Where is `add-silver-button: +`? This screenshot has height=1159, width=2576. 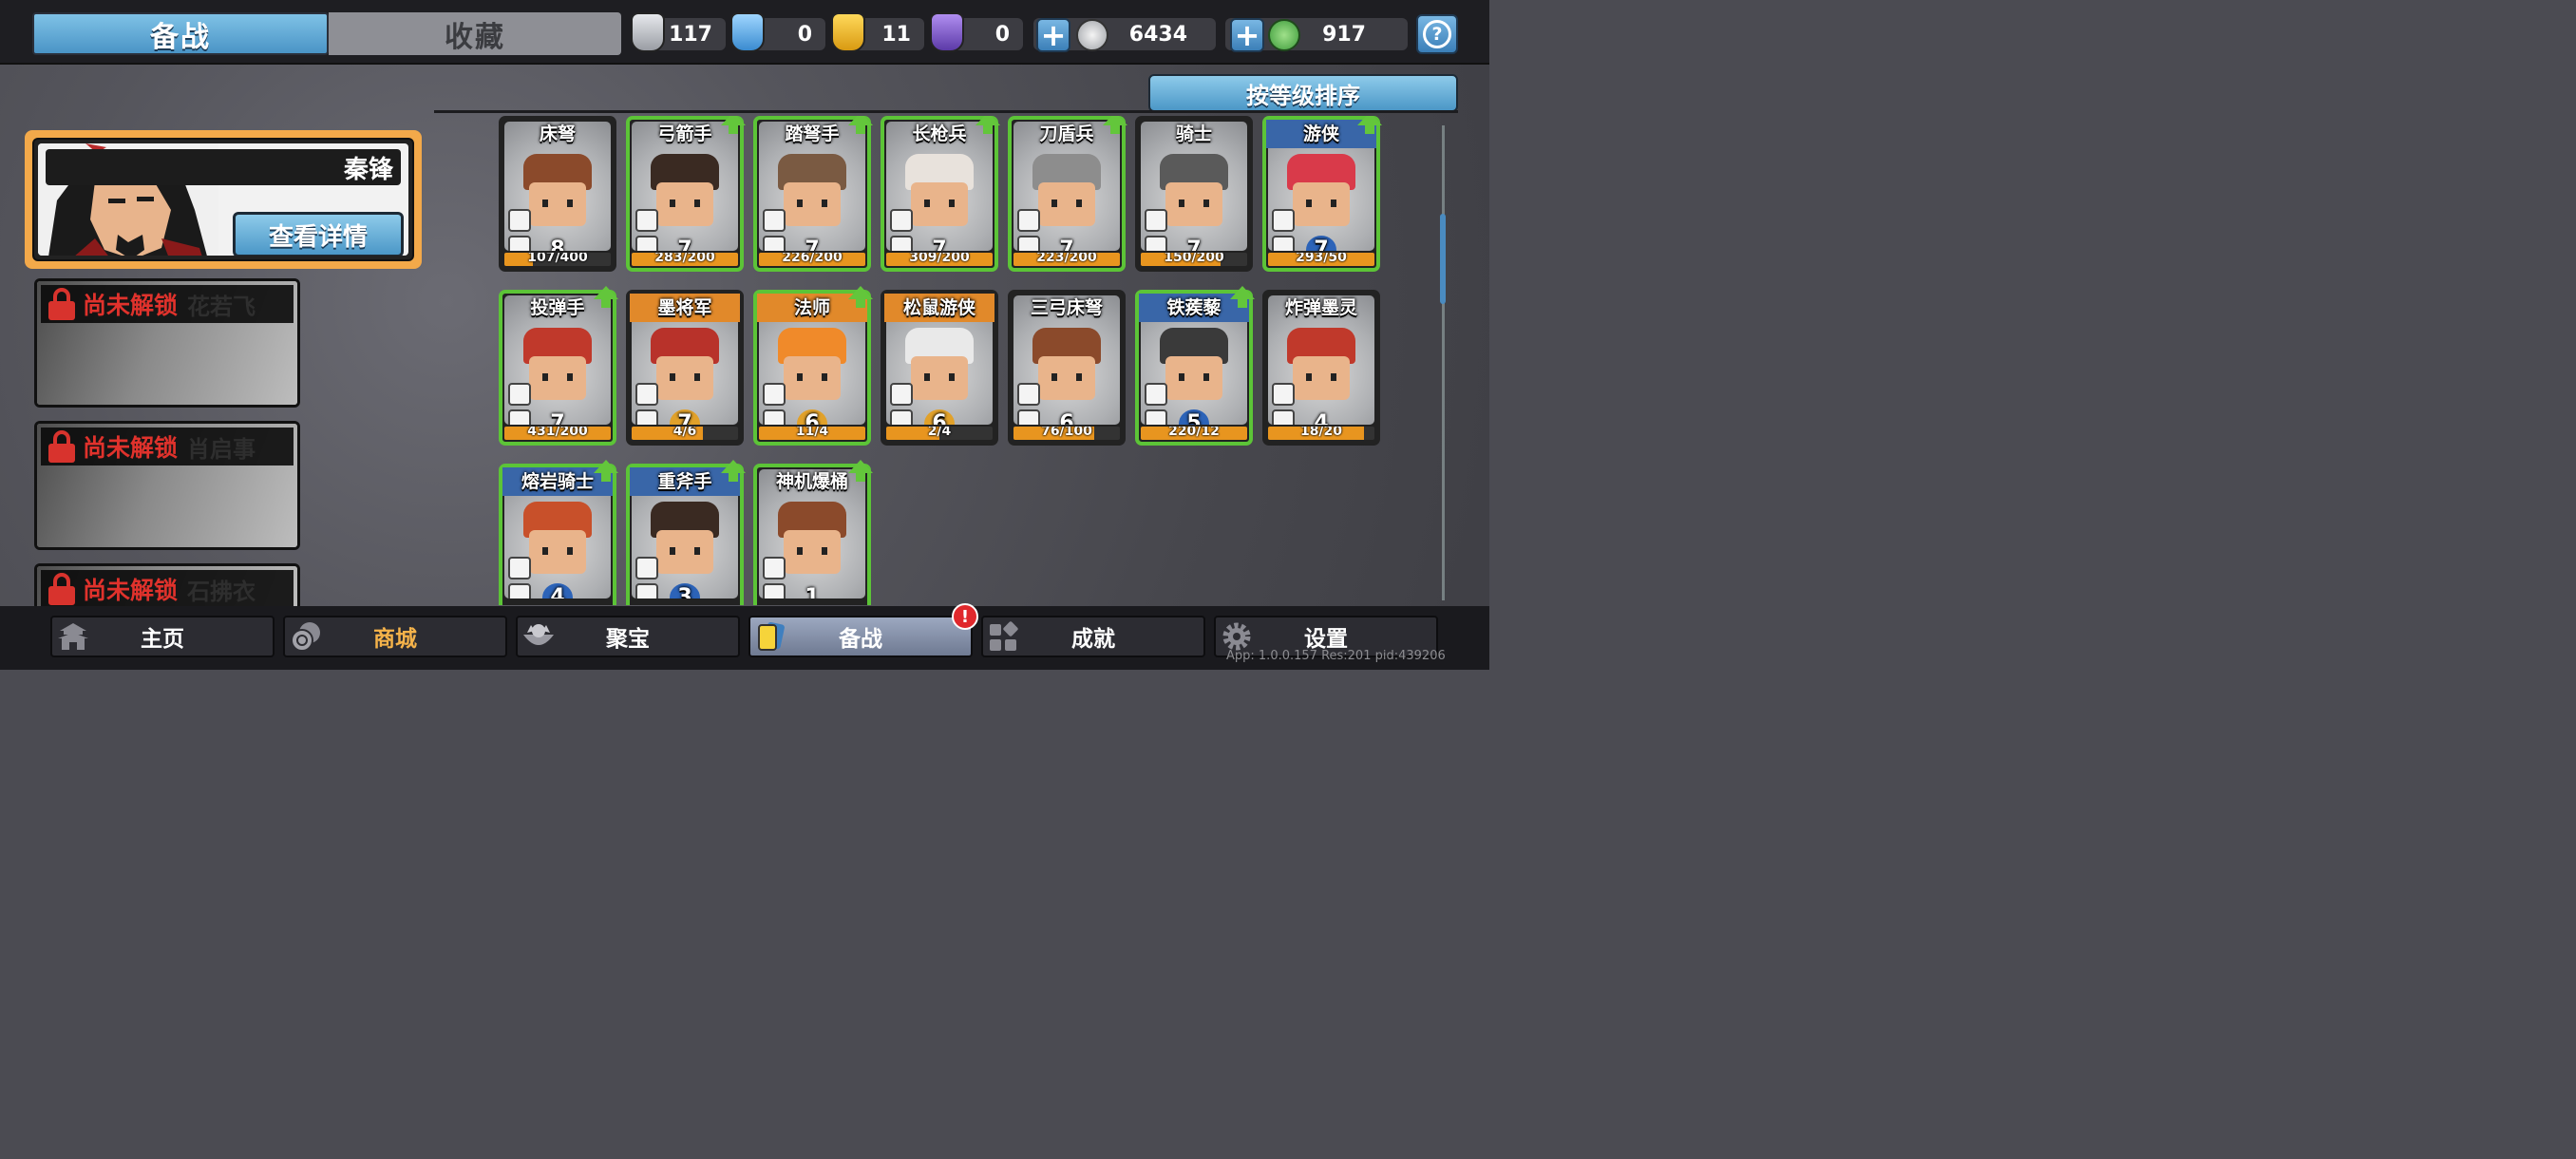
add-silver-button: + is located at coordinates (1053, 35).